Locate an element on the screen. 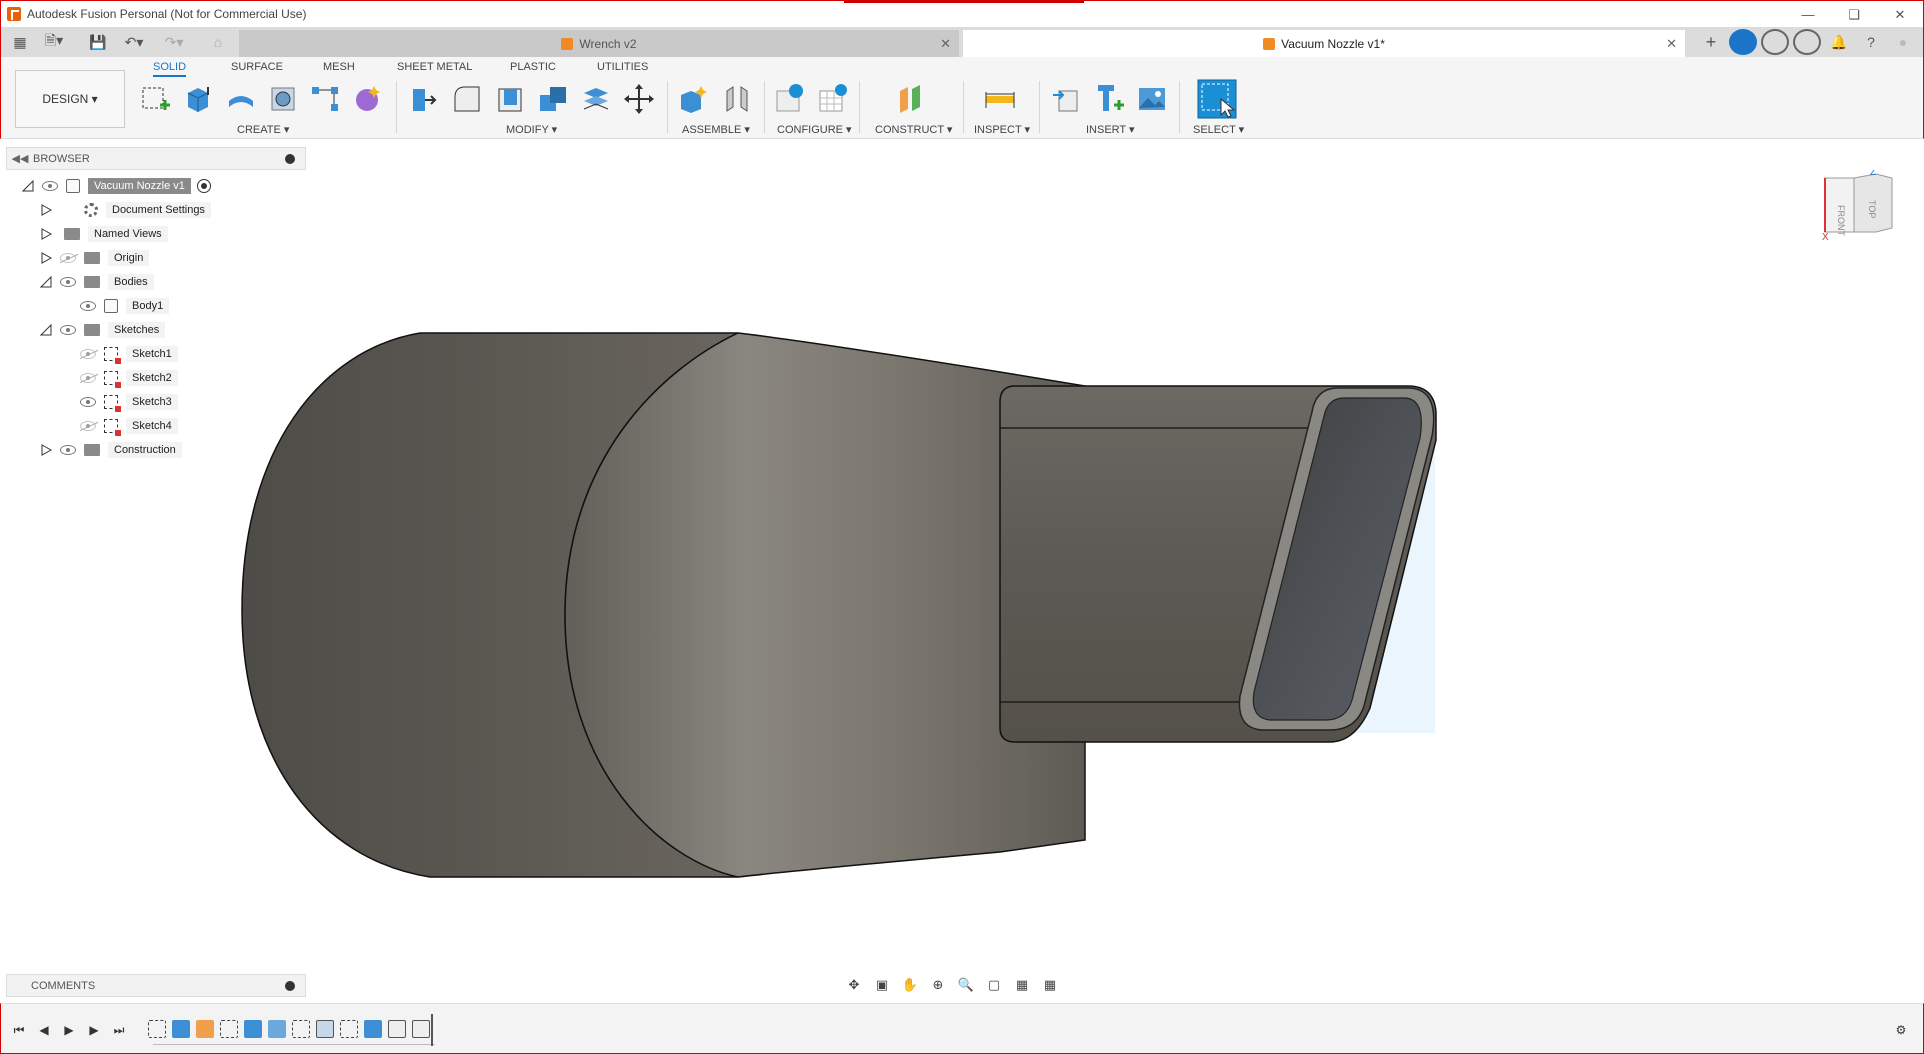 The height and width of the screenshot is (1054, 1924). browser-item-sketch3: Sketch3 is located at coordinates (129, 402).